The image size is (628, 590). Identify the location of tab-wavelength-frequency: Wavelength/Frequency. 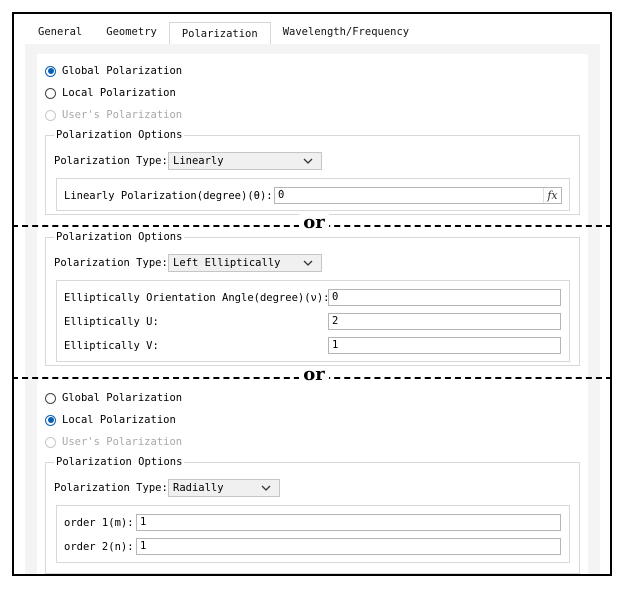
(346, 32).